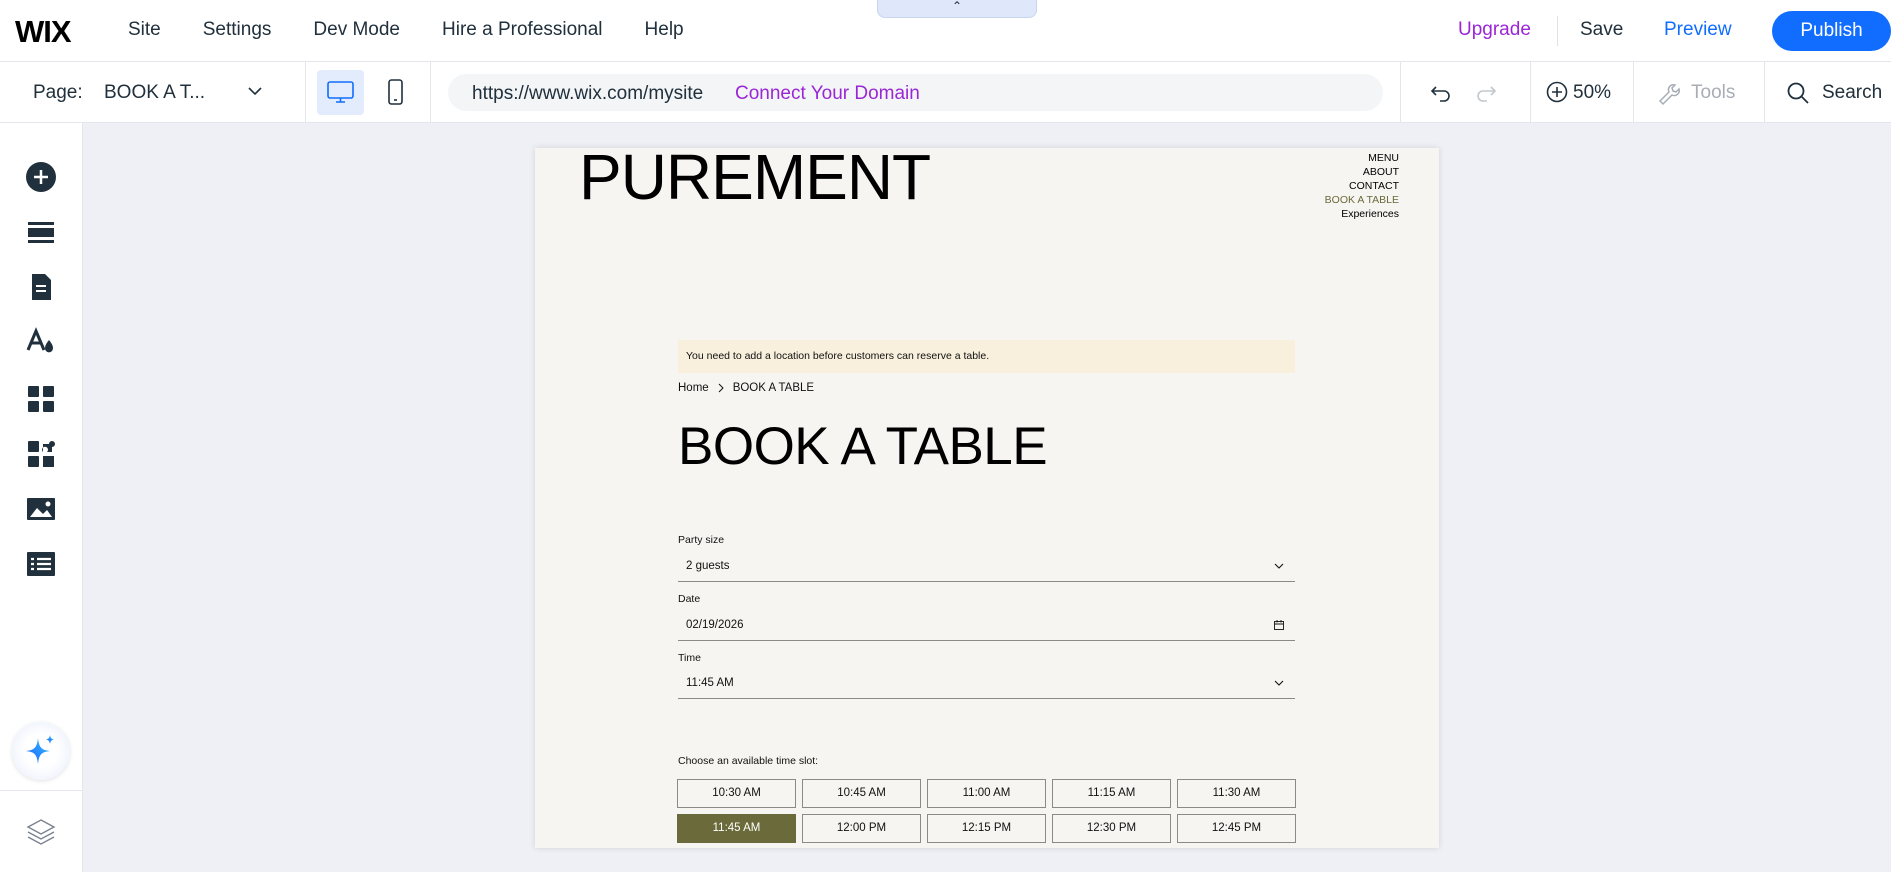  Describe the element at coordinates (1601, 30) in the screenshot. I see `save-button: Save` at that location.